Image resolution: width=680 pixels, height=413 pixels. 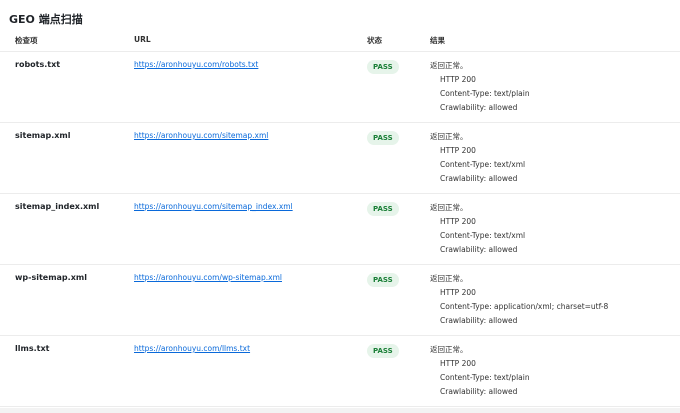 What do you see at coordinates (43, 135) in the screenshot?
I see `check-item-name: sitemap.xml` at bounding box center [43, 135].